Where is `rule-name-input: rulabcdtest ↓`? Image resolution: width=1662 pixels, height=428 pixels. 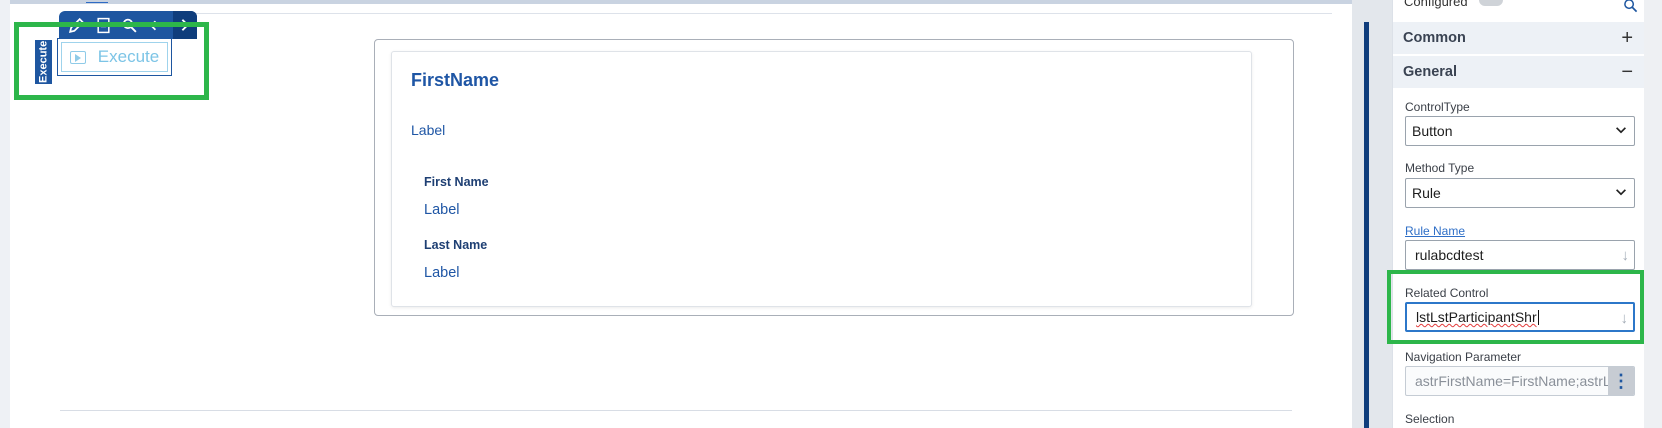 rule-name-input: rulabcdtest ↓ is located at coordinates (1520, 255).